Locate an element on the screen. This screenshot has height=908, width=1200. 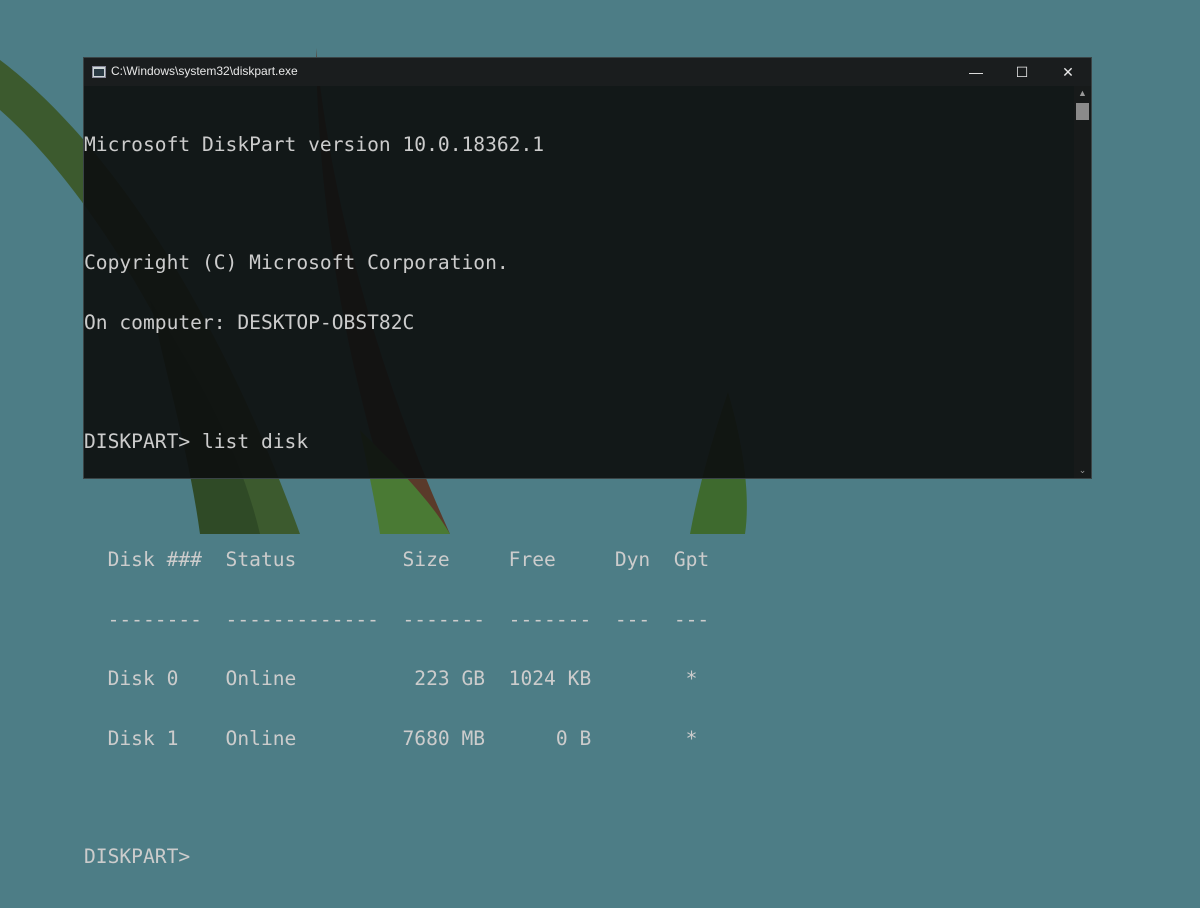
scrollbar-thumb is located at coordinates (1082, 111).